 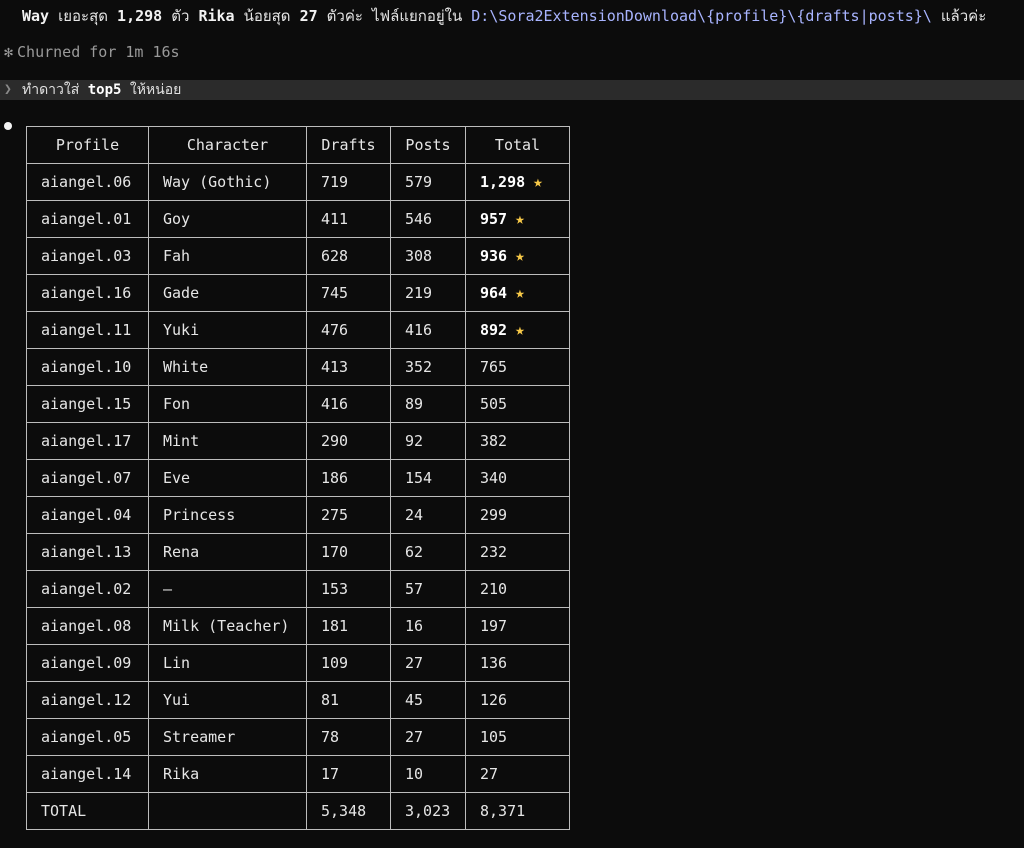 What do you see at coordinates (428, 441) in the screenshot?
I see `cell-posts: 92` at bounding box center [428, 441].